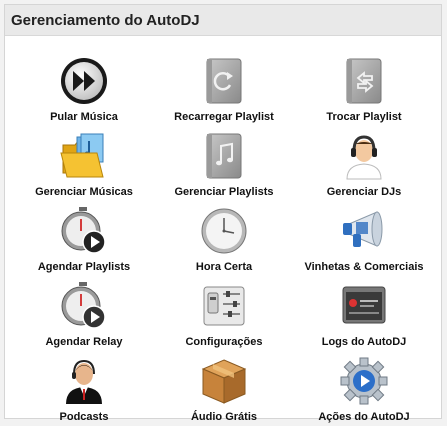  Describe the element at coordinates (84, 342) in the screenshot. I see `schedule-relay-label: Agendar Relay` at that location.